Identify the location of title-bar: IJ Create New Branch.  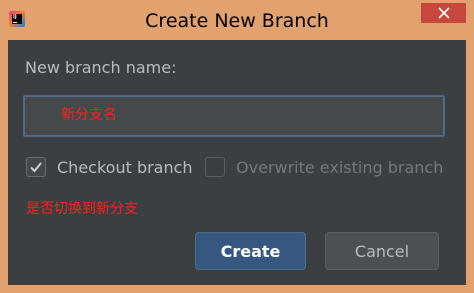
(237, 20).